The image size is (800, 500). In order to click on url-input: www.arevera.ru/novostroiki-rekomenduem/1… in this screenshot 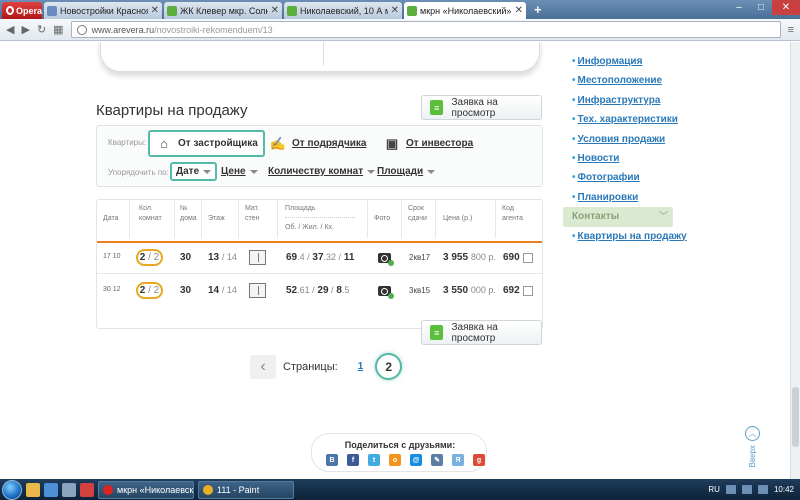, I will do `click(425, 29)`.